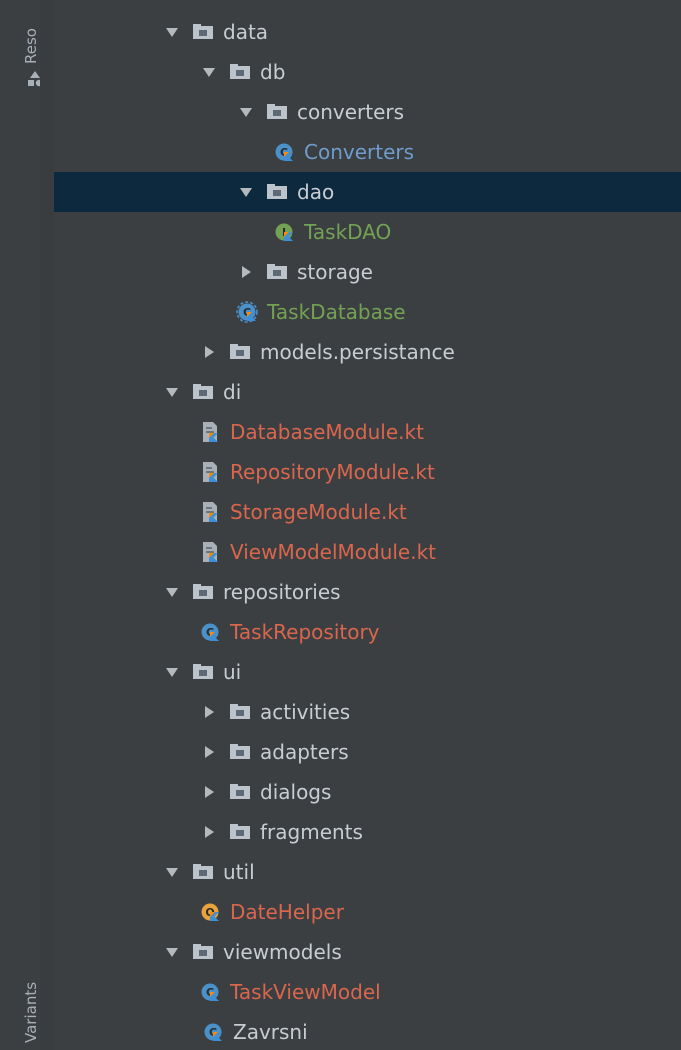 The image size is (681, 1050). What do you see at coordinates (284, 232) in the screenshot?
I see `kotlin-interface-icon: I` at bounding box center [284, 232].